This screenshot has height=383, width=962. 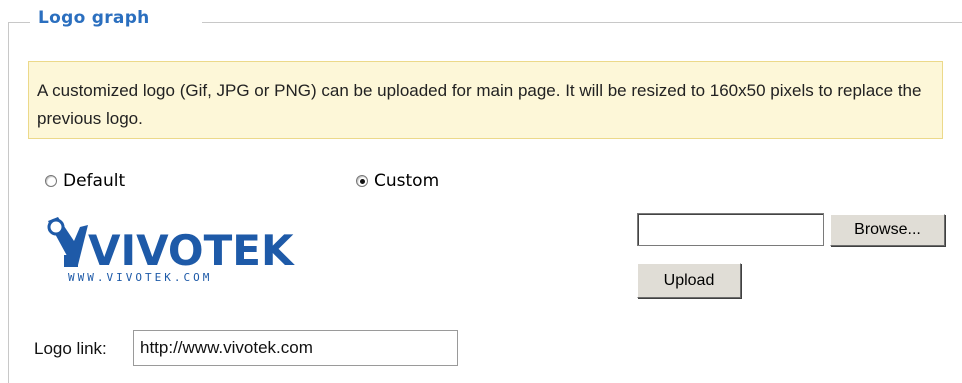 What do you see at coordinates (19, 22) in the screenshot?
I see `frame-line-top-left` at bounding box center [19, 22].